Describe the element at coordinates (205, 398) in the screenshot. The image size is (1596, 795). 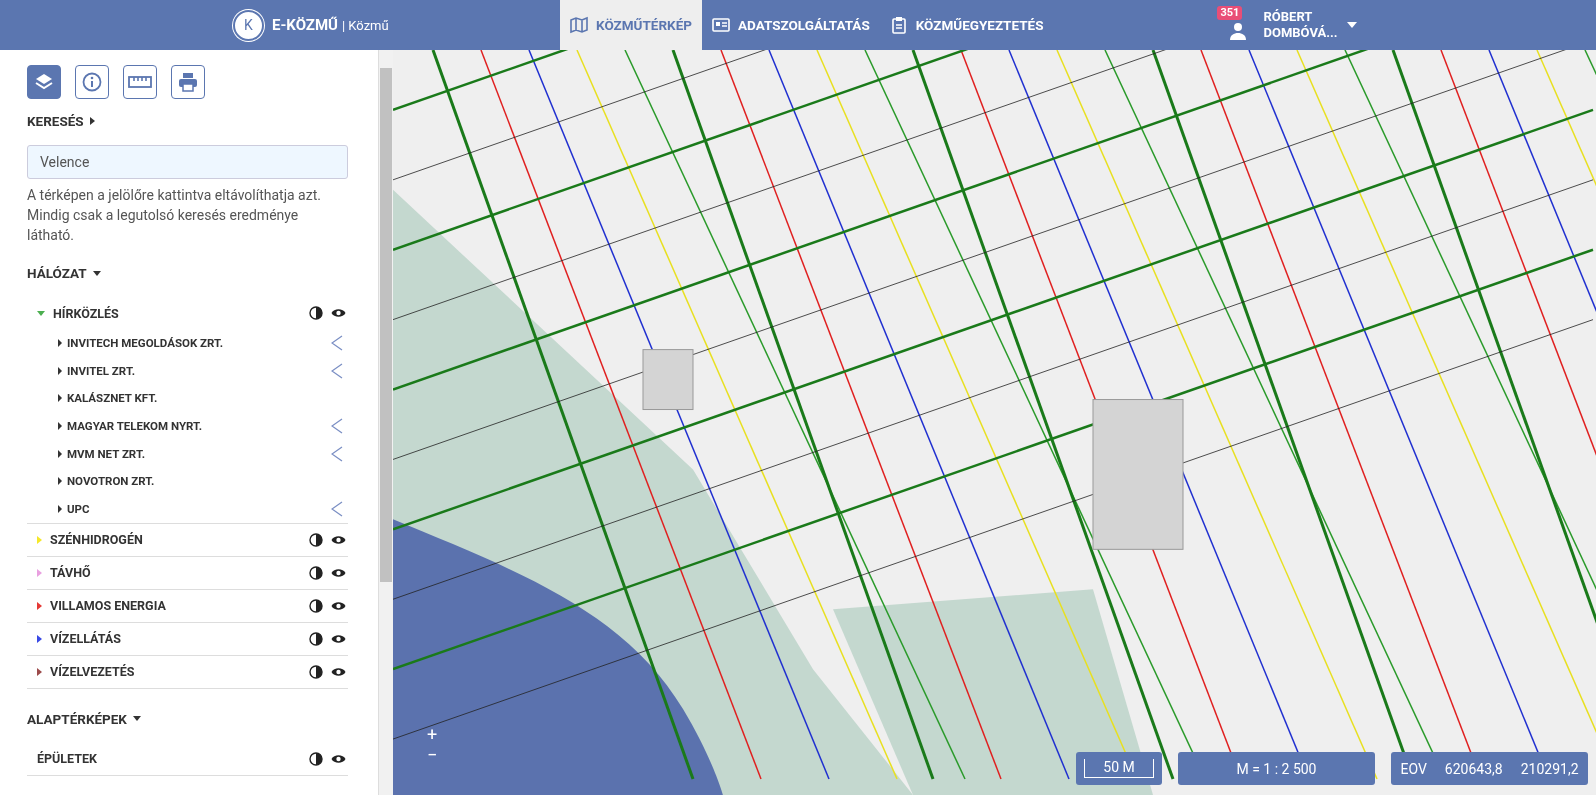
I see `operator-name: KALÁSZNET KFT.` at that location.